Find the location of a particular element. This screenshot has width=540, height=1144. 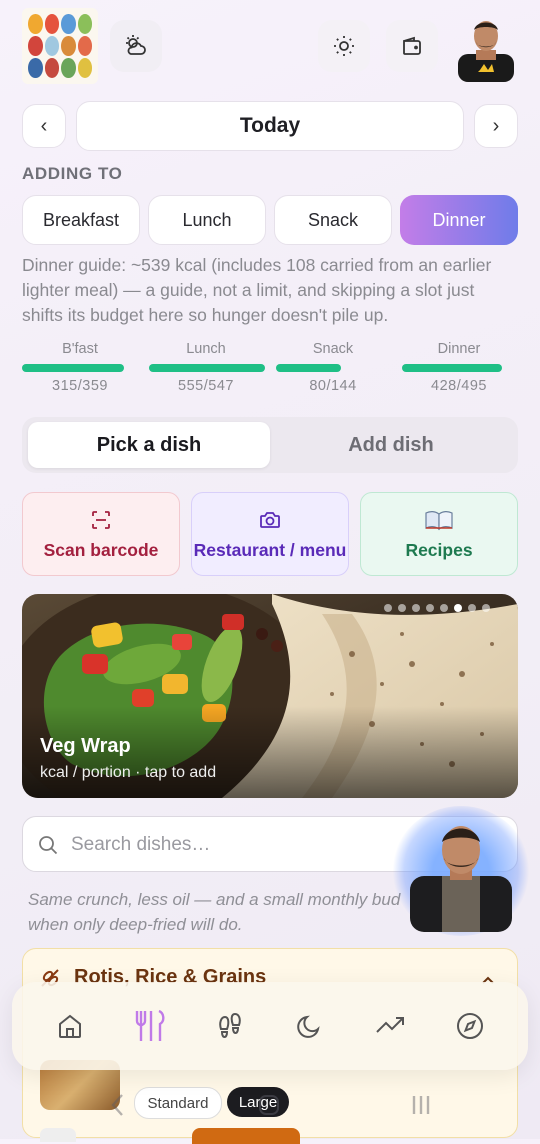

budget-bar-snack is located at coordinates (308, 368).